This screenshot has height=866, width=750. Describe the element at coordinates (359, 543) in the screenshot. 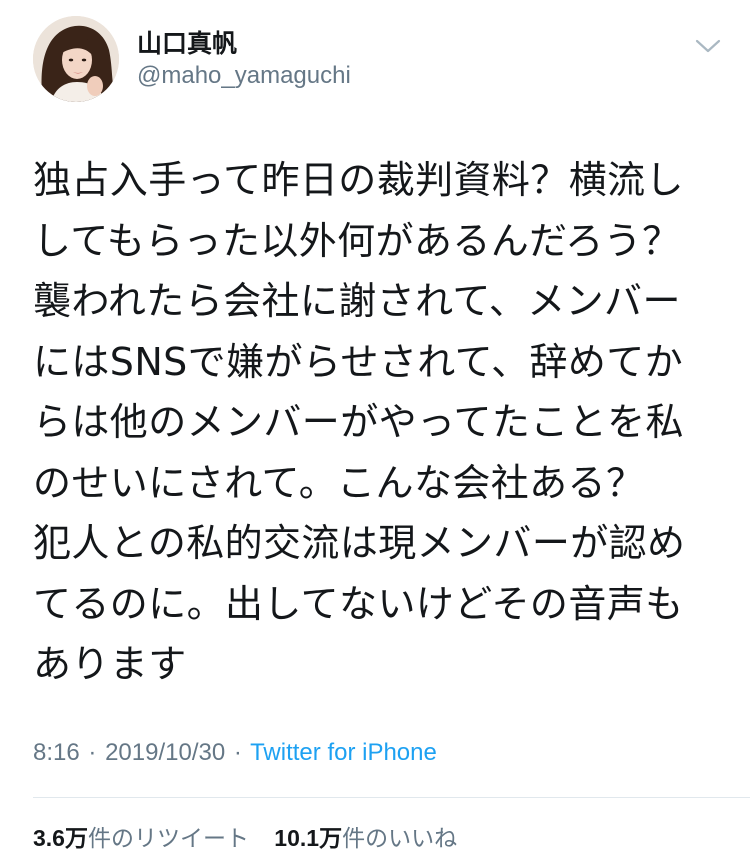

I see `tweet-line: 犯人との私的交流は現メンバーが認め` at that location.